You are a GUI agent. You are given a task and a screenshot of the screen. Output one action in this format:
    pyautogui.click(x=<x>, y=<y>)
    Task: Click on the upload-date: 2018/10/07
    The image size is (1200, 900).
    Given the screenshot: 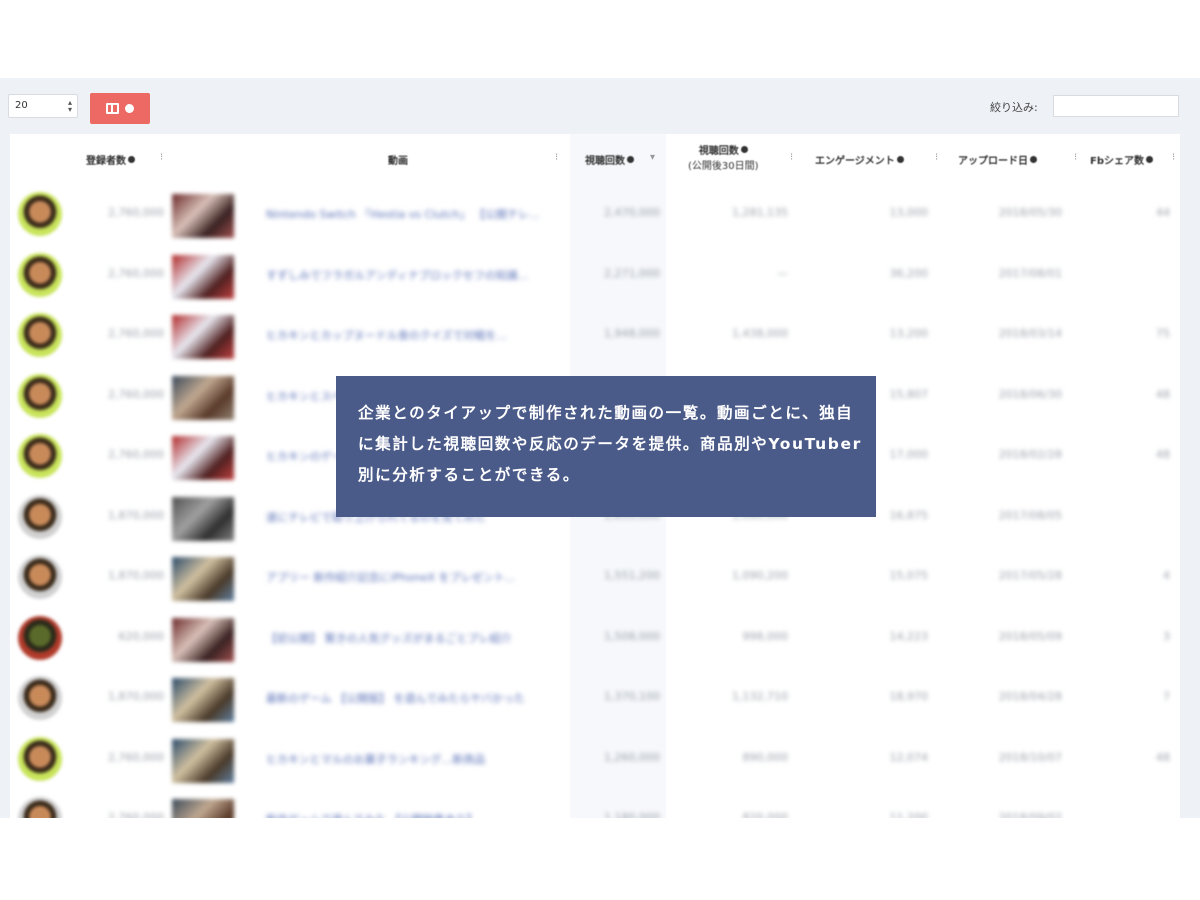 What is the action you would take?
    pyautogui.click(x=1030, y=757)
    